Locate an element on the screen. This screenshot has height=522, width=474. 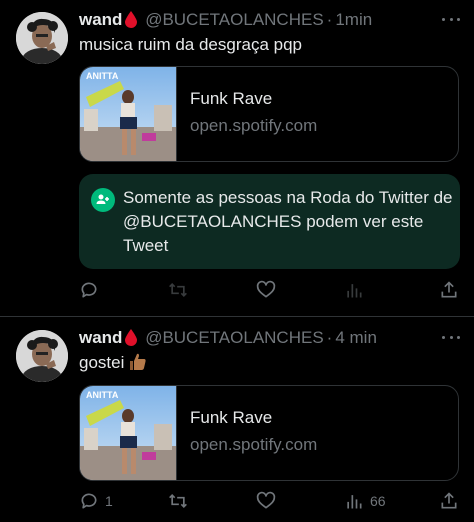
tweet-actions is located at coordinates (269, 290).